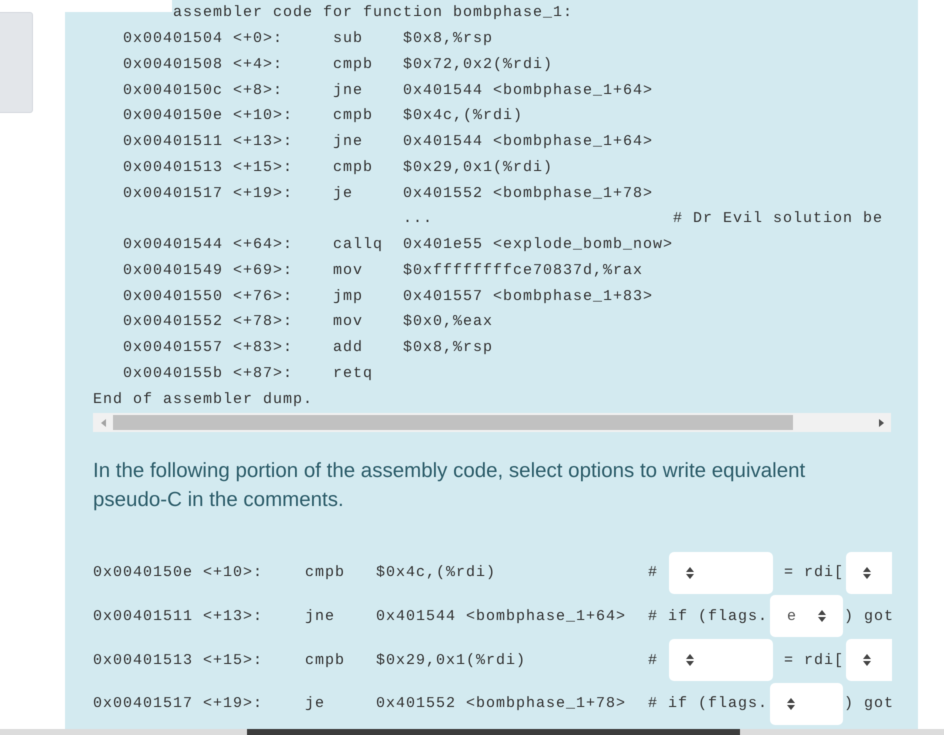  Describe the element at coordinates (208, 270) in the screenshot. I see `code-address: 0x00401549 <+69>:` at that location.